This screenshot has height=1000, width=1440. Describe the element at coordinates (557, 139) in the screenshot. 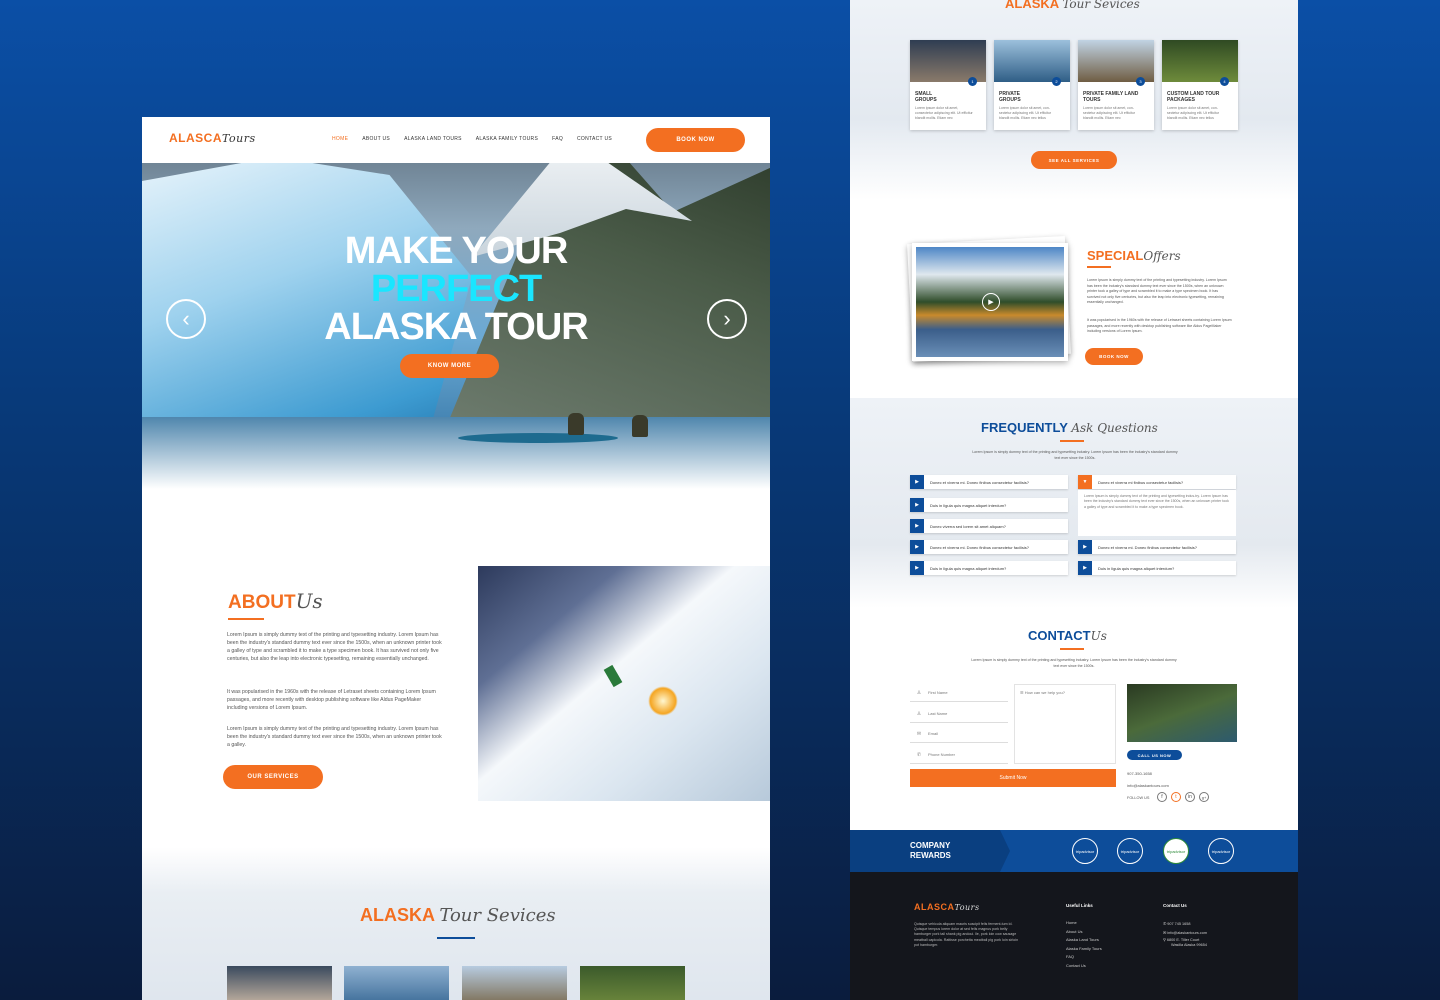

I see `nav-faq: FAQ` at that location.